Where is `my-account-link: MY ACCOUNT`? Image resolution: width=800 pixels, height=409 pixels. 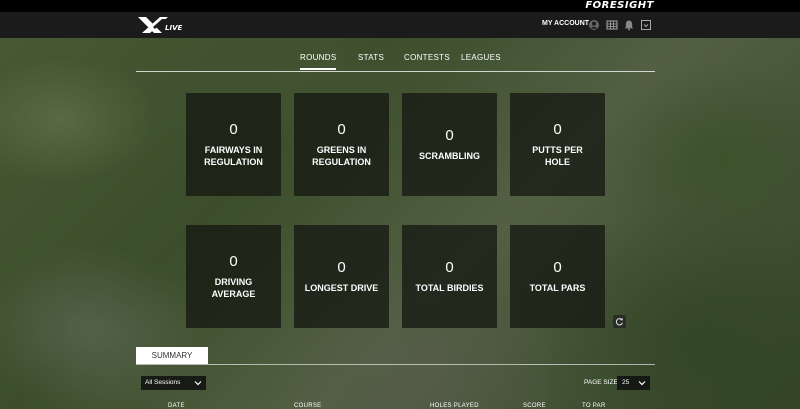
my-account-link: MY ACCOUNT is located at coordinates (565, 23).